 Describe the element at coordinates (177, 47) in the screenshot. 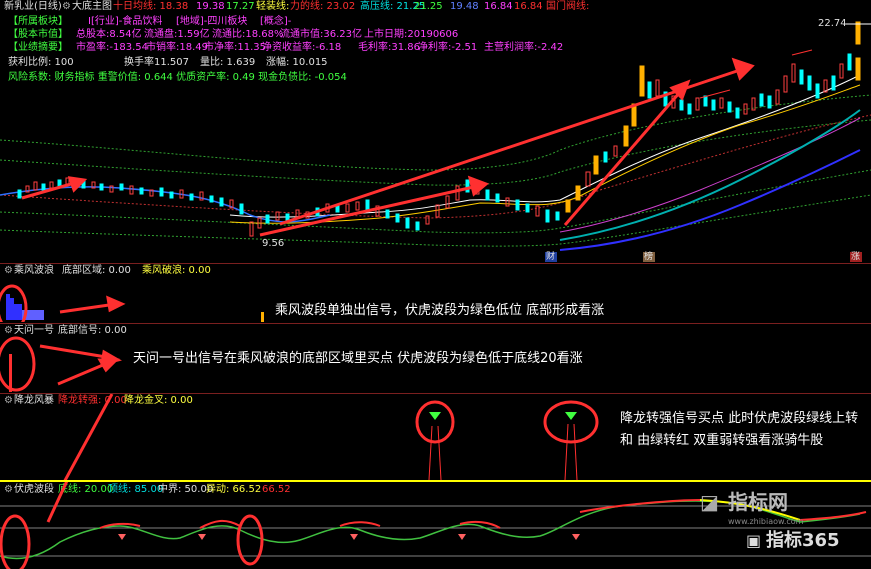

I see `ps-ratio: 市销率:18.49` at that location.